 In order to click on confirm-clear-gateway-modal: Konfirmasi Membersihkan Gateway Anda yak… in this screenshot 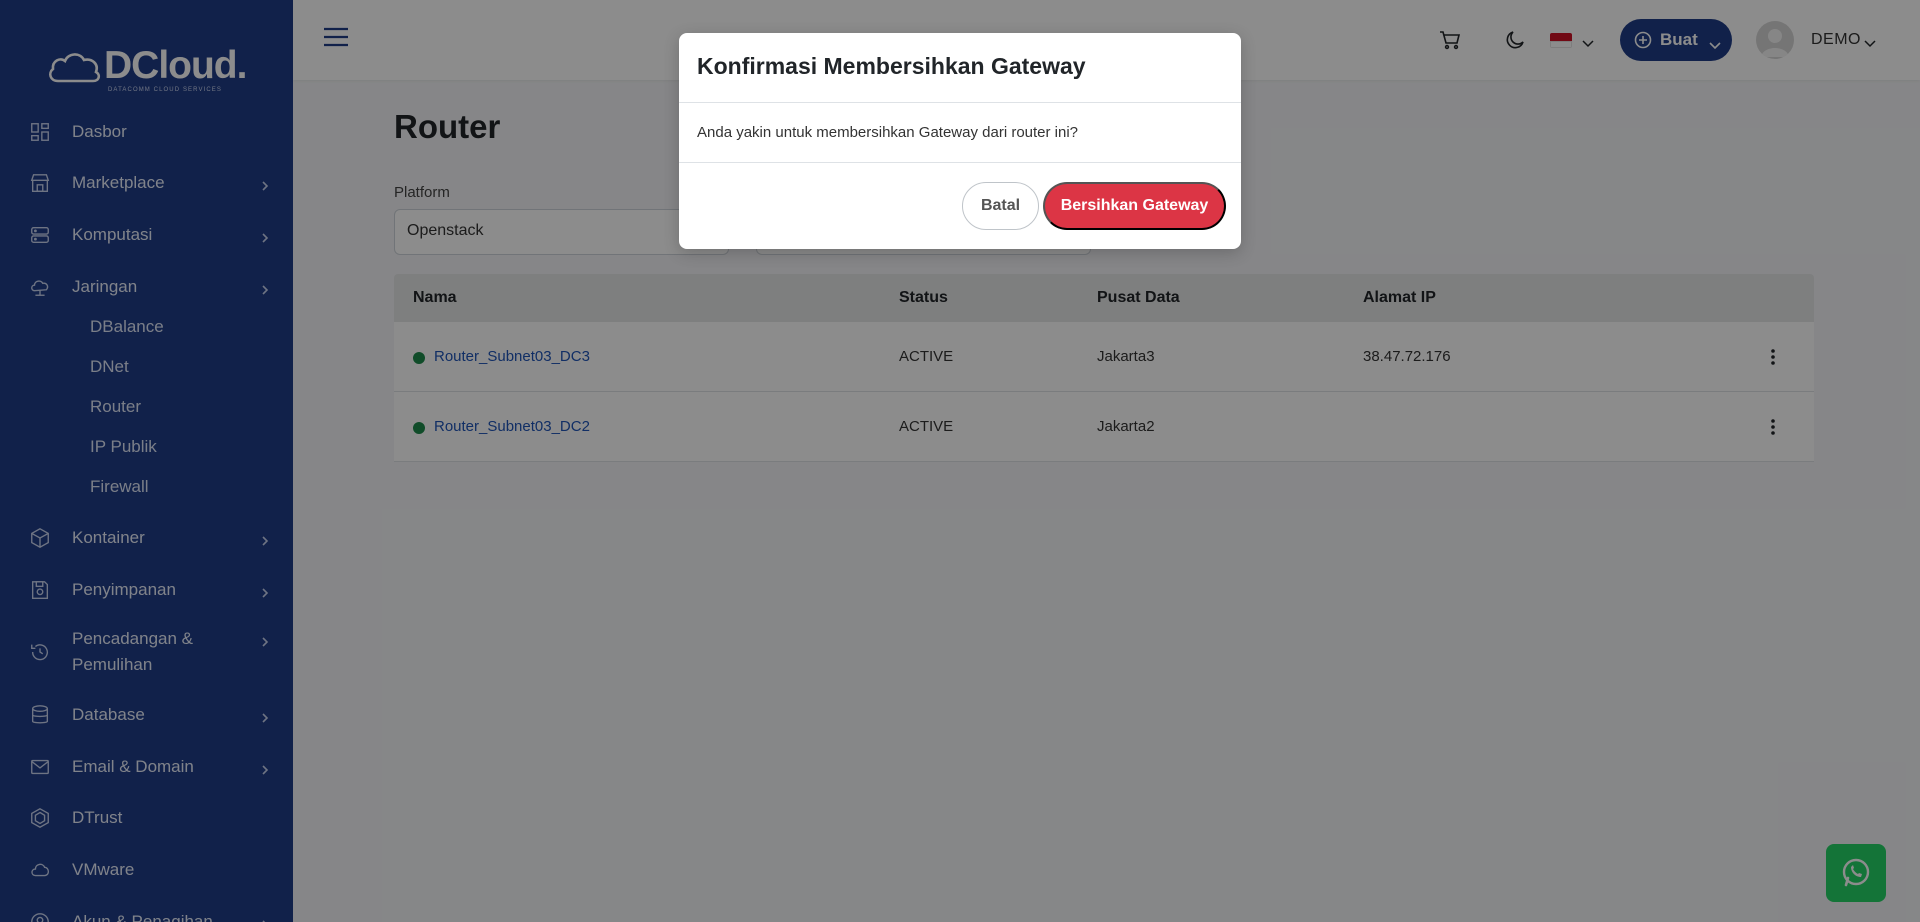, I will do `click(960, 141)`.